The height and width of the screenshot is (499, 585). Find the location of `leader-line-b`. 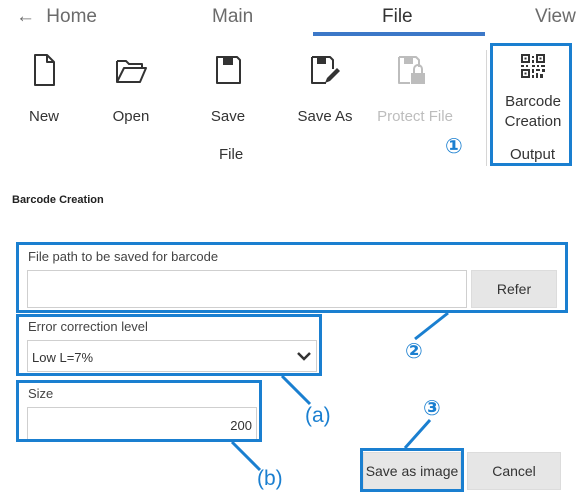

leader-line-b is located at coordinates (246, 456).